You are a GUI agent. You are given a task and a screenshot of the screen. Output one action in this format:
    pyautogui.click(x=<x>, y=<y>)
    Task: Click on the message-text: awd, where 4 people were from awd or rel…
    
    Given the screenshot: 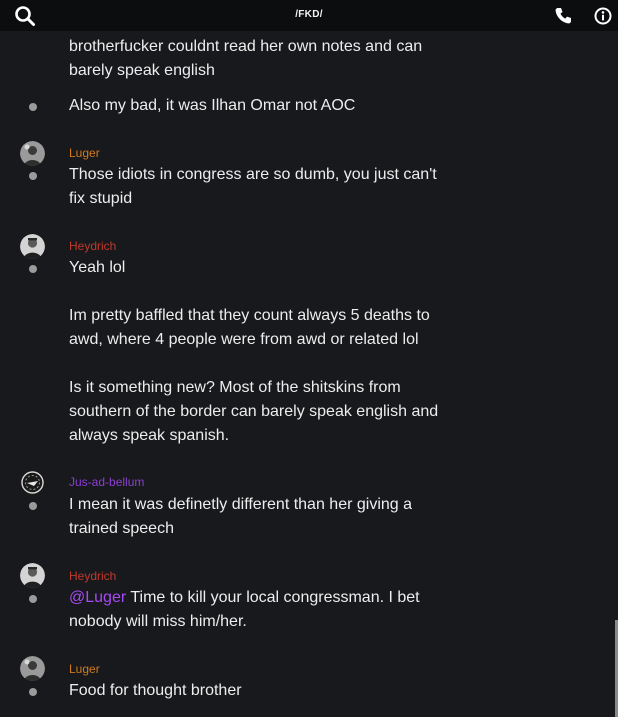 What is the action you would take?
    pyautogui.click(x=244, y=339)
    